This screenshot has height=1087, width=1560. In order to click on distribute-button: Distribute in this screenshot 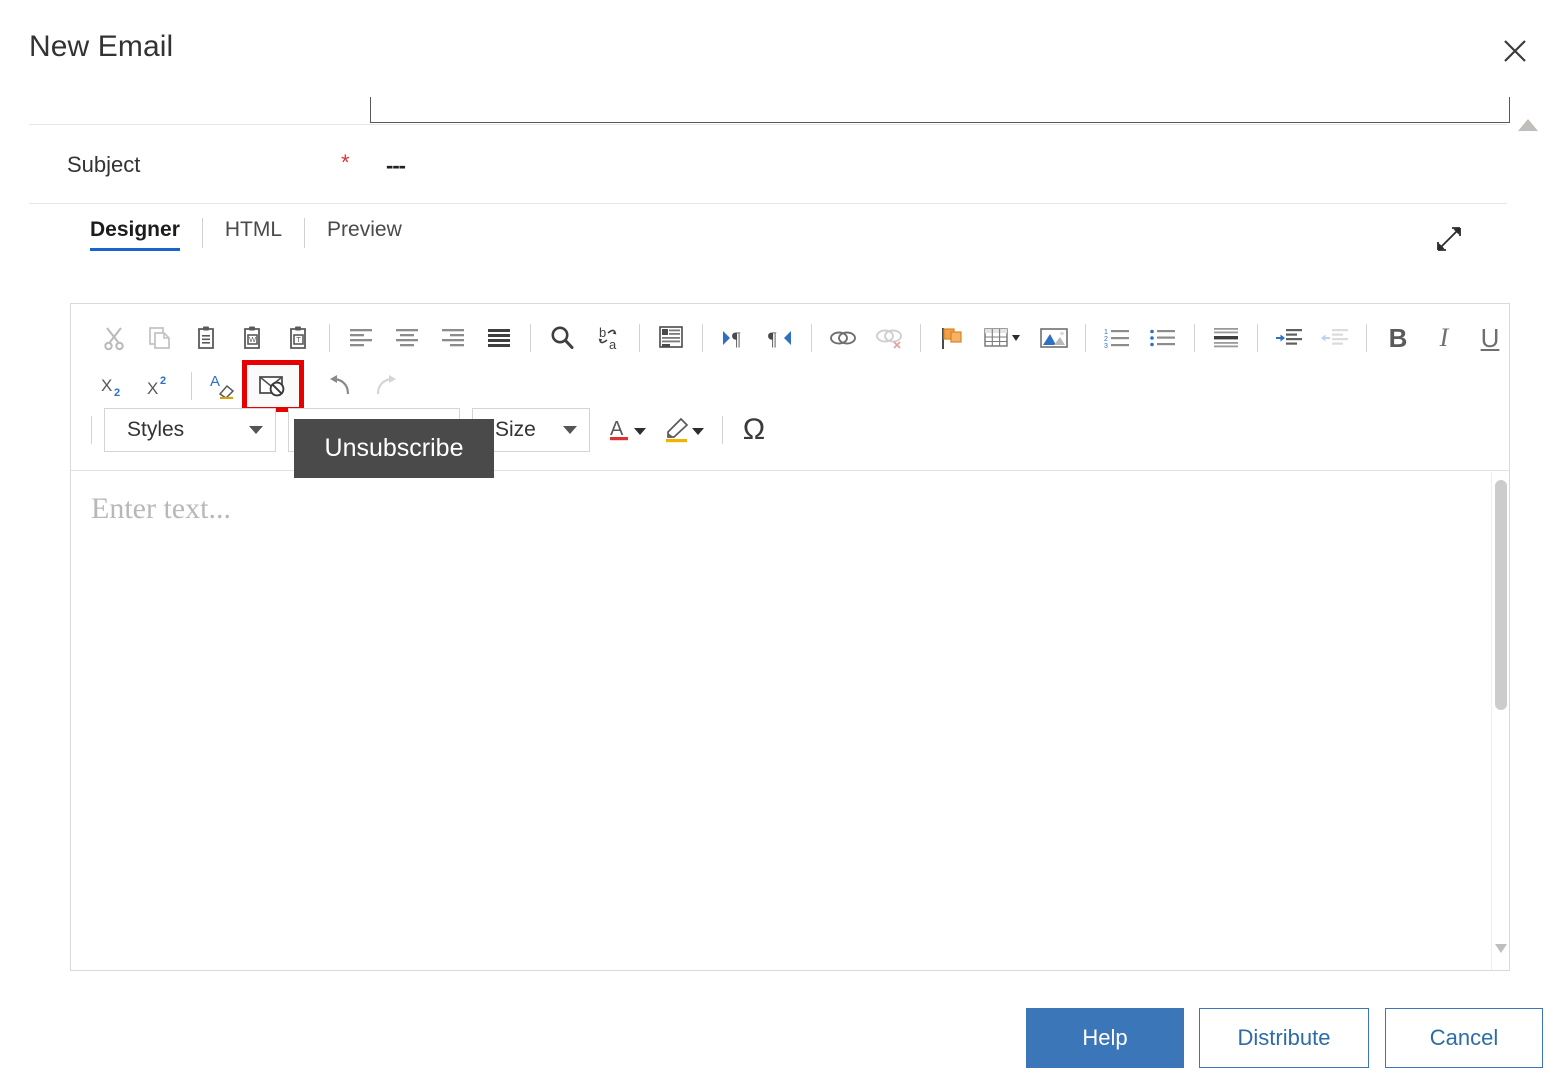, I will do `click(1284, 1038)`.